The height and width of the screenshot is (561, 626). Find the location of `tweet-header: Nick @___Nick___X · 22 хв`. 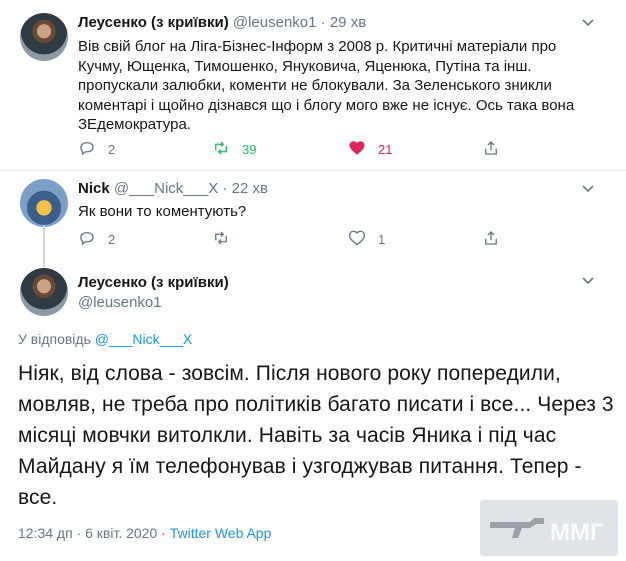

tweet-header: Nick @___Nick___X · 22 хв is located at coordinates (173, 188).